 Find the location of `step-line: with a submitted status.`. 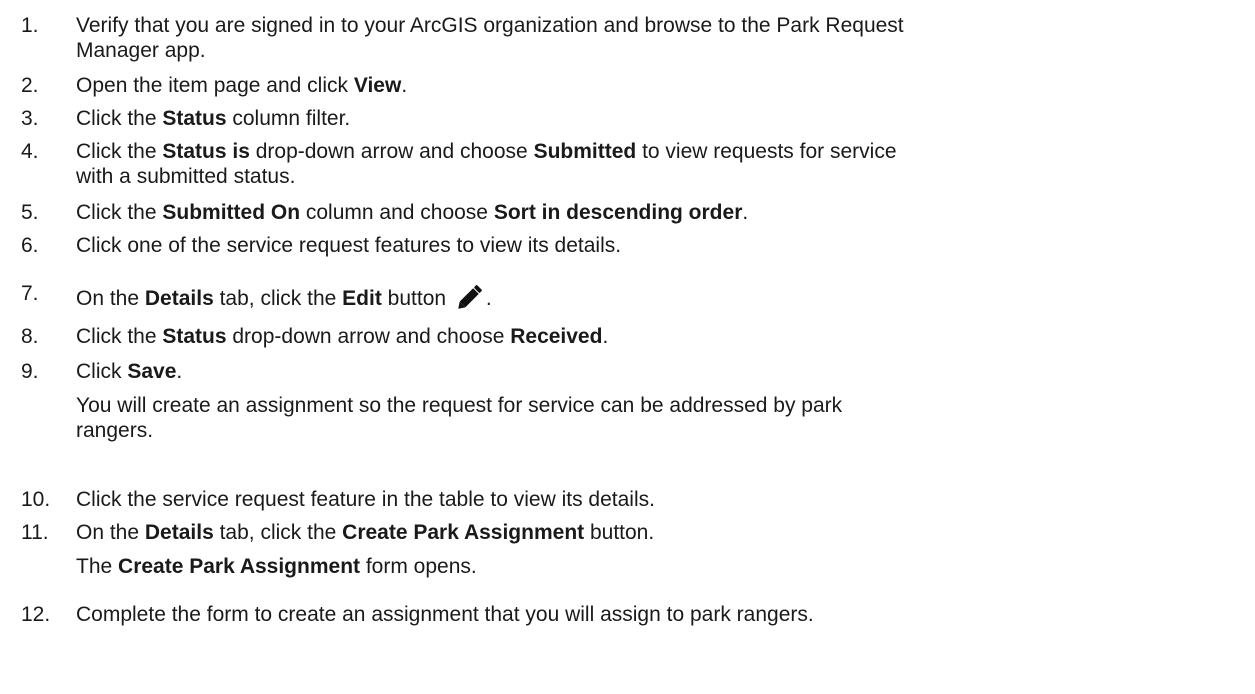

step-line: with a submitted status. is located at coordinates (661, 176).